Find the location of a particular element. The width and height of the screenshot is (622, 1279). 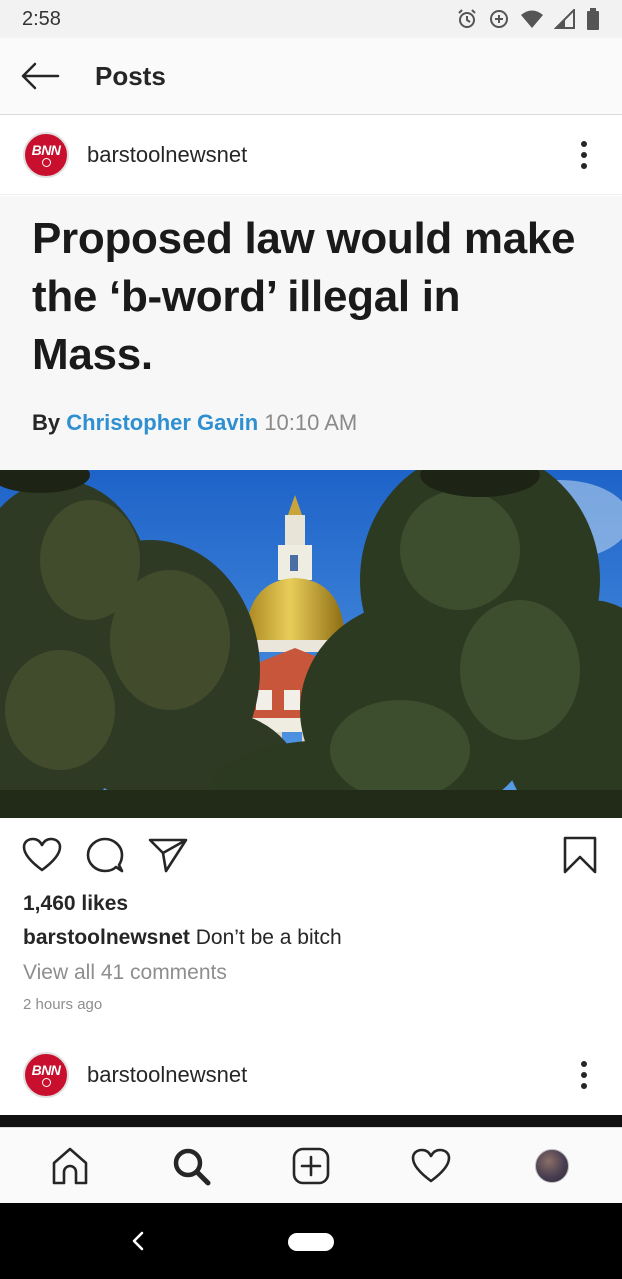

nav-activity is located at coordinates (431, 1166).